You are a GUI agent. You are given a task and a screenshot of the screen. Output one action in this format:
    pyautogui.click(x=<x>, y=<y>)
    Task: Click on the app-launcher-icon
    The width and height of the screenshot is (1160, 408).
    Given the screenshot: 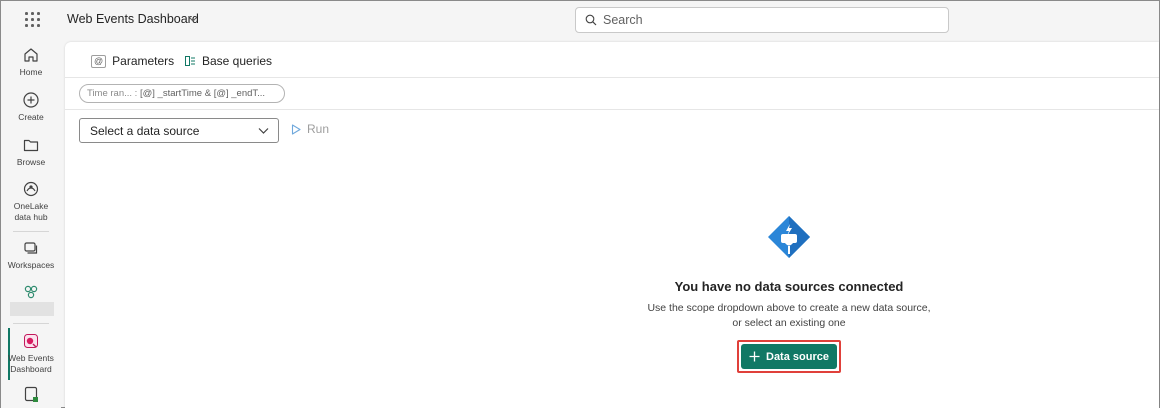 What is the action you would take?
    pyautogui.click(x=33, y=20)
    